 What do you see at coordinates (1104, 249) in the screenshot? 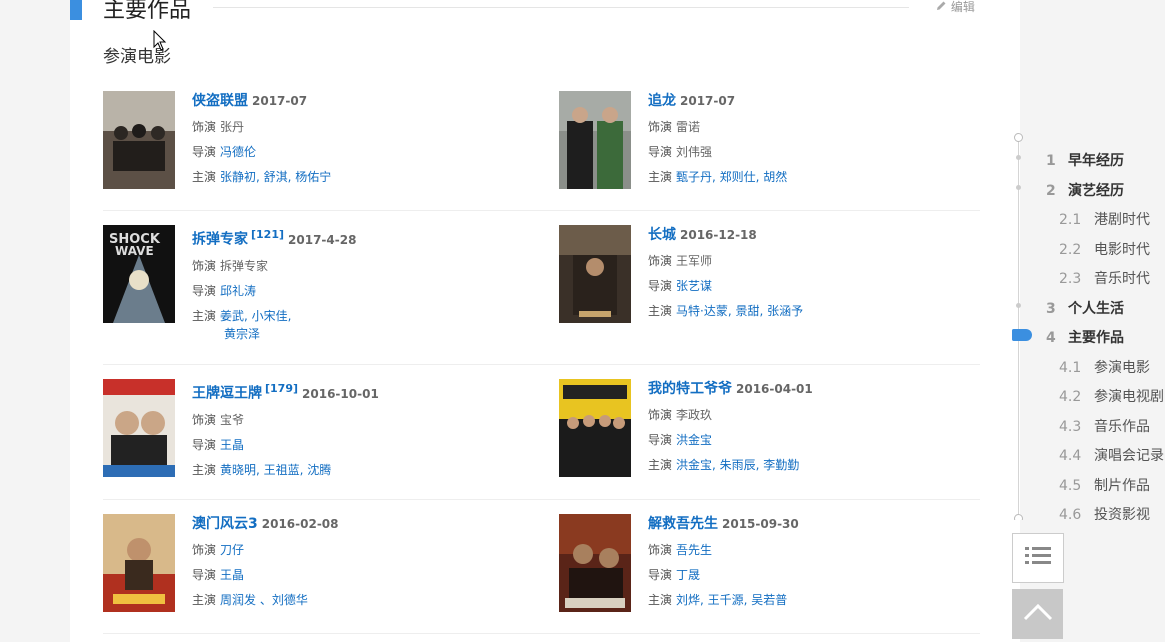
I see `toc-item: 2.2 电影时代` at bounding box center [1104, 249].